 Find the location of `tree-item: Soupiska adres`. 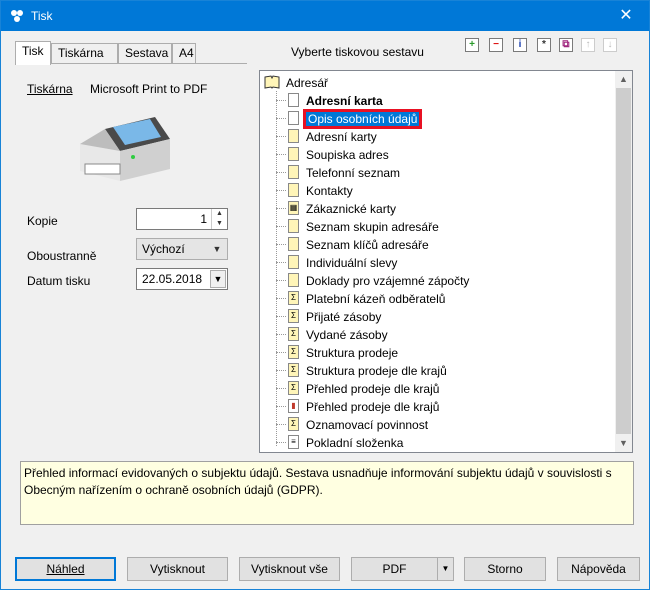

tree-item: Soupiska adres is located at coordinates (437, 154).